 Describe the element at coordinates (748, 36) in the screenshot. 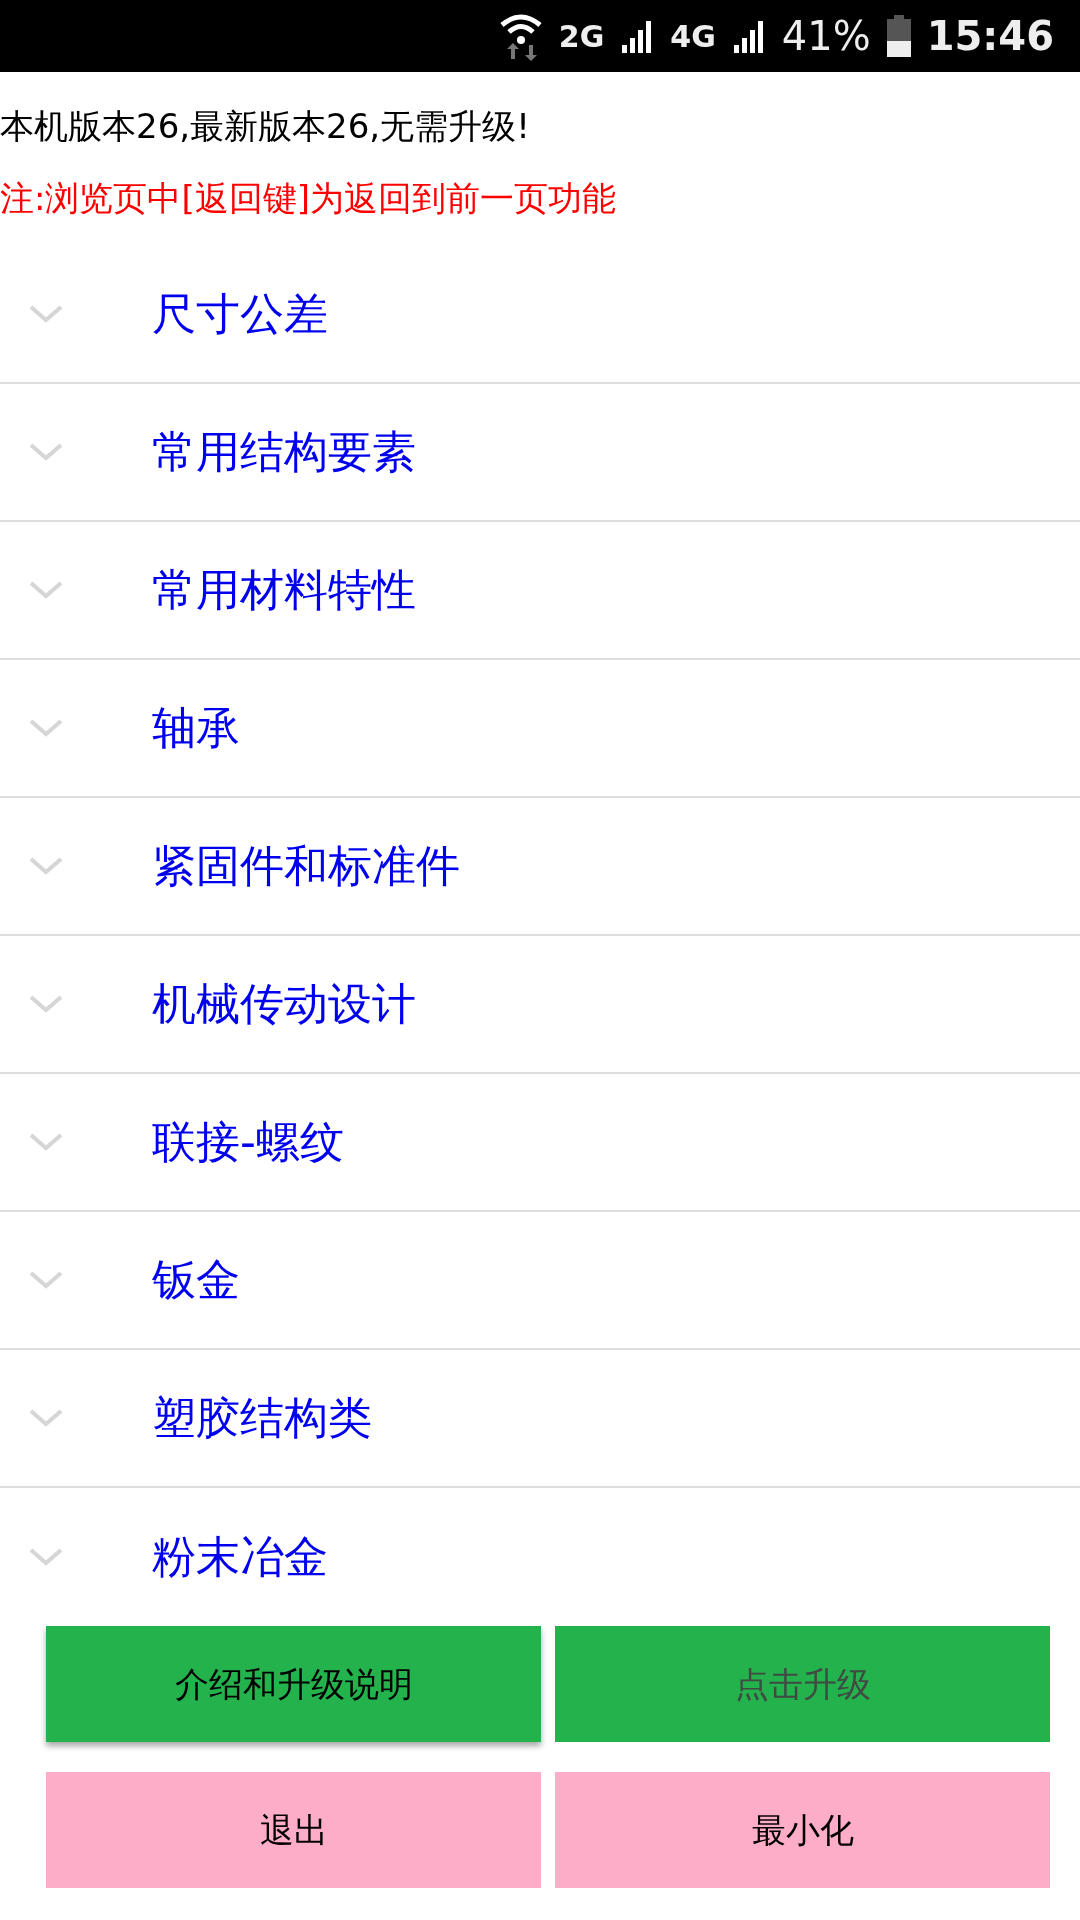

I see `signal-icon` at that location.